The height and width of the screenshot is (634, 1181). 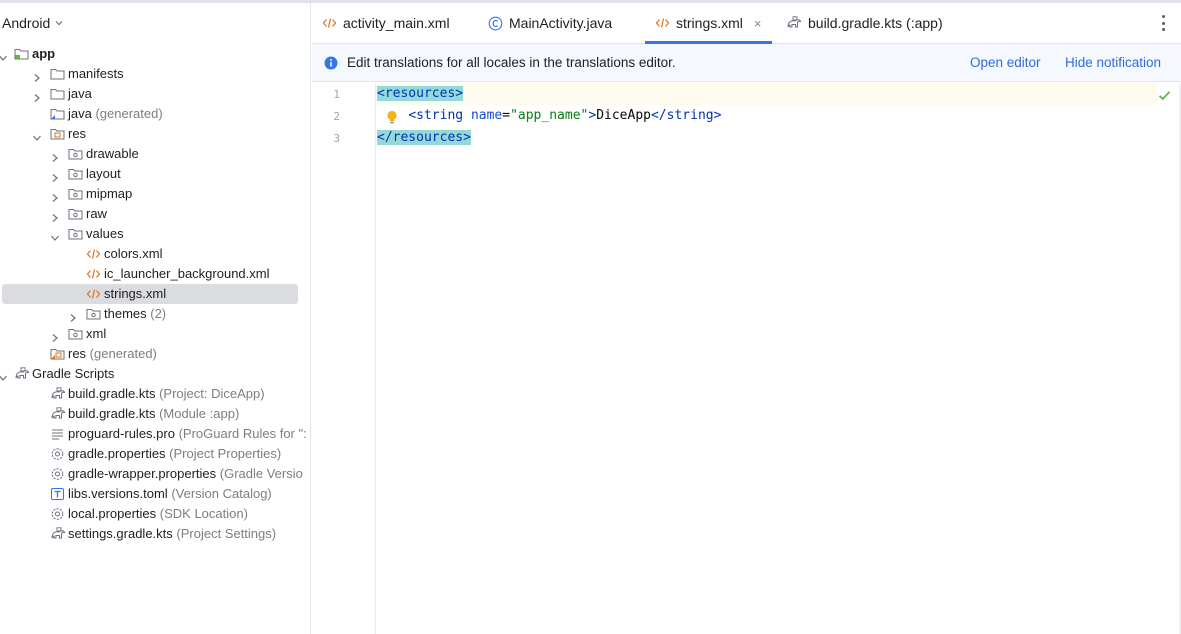 I want to click on project-tree-label: res, so click(x=77, y=134).